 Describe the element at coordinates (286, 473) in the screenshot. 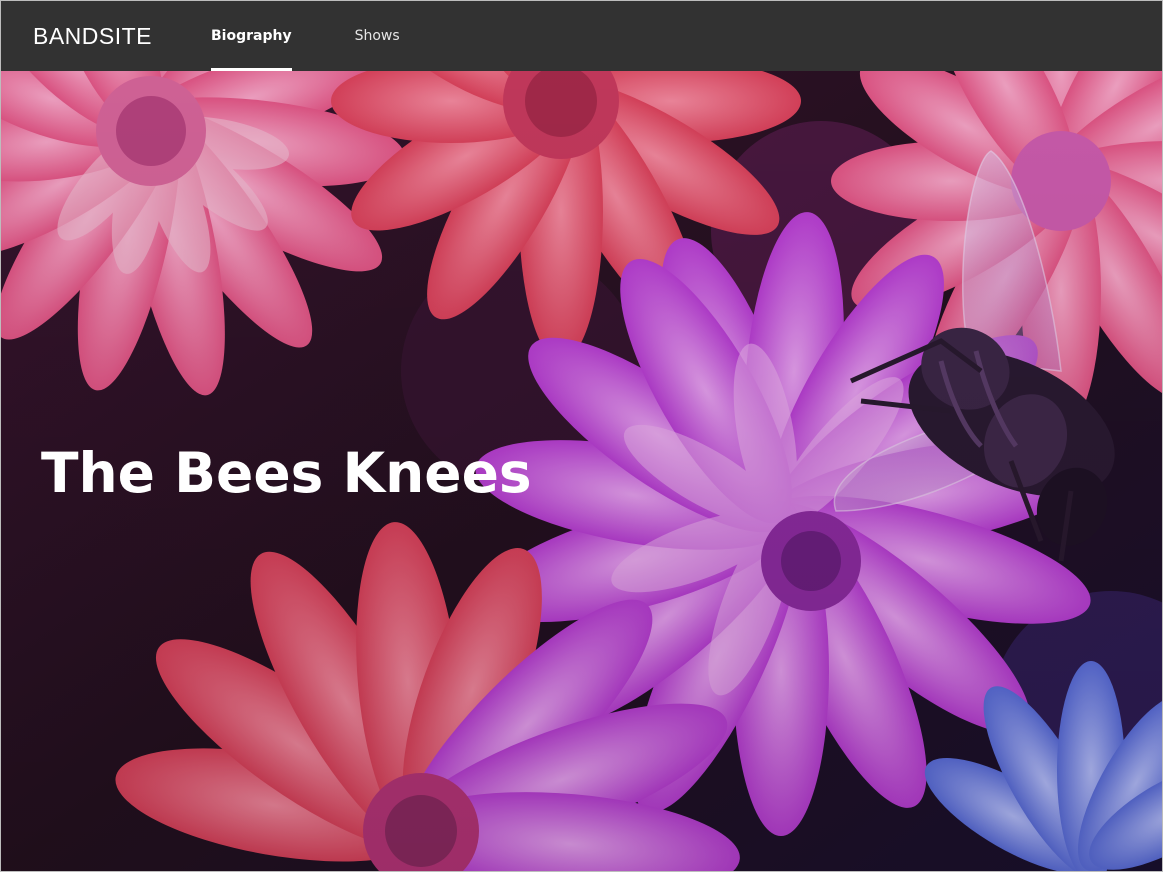

I see `hero-title: The Bees Knees` at that location.